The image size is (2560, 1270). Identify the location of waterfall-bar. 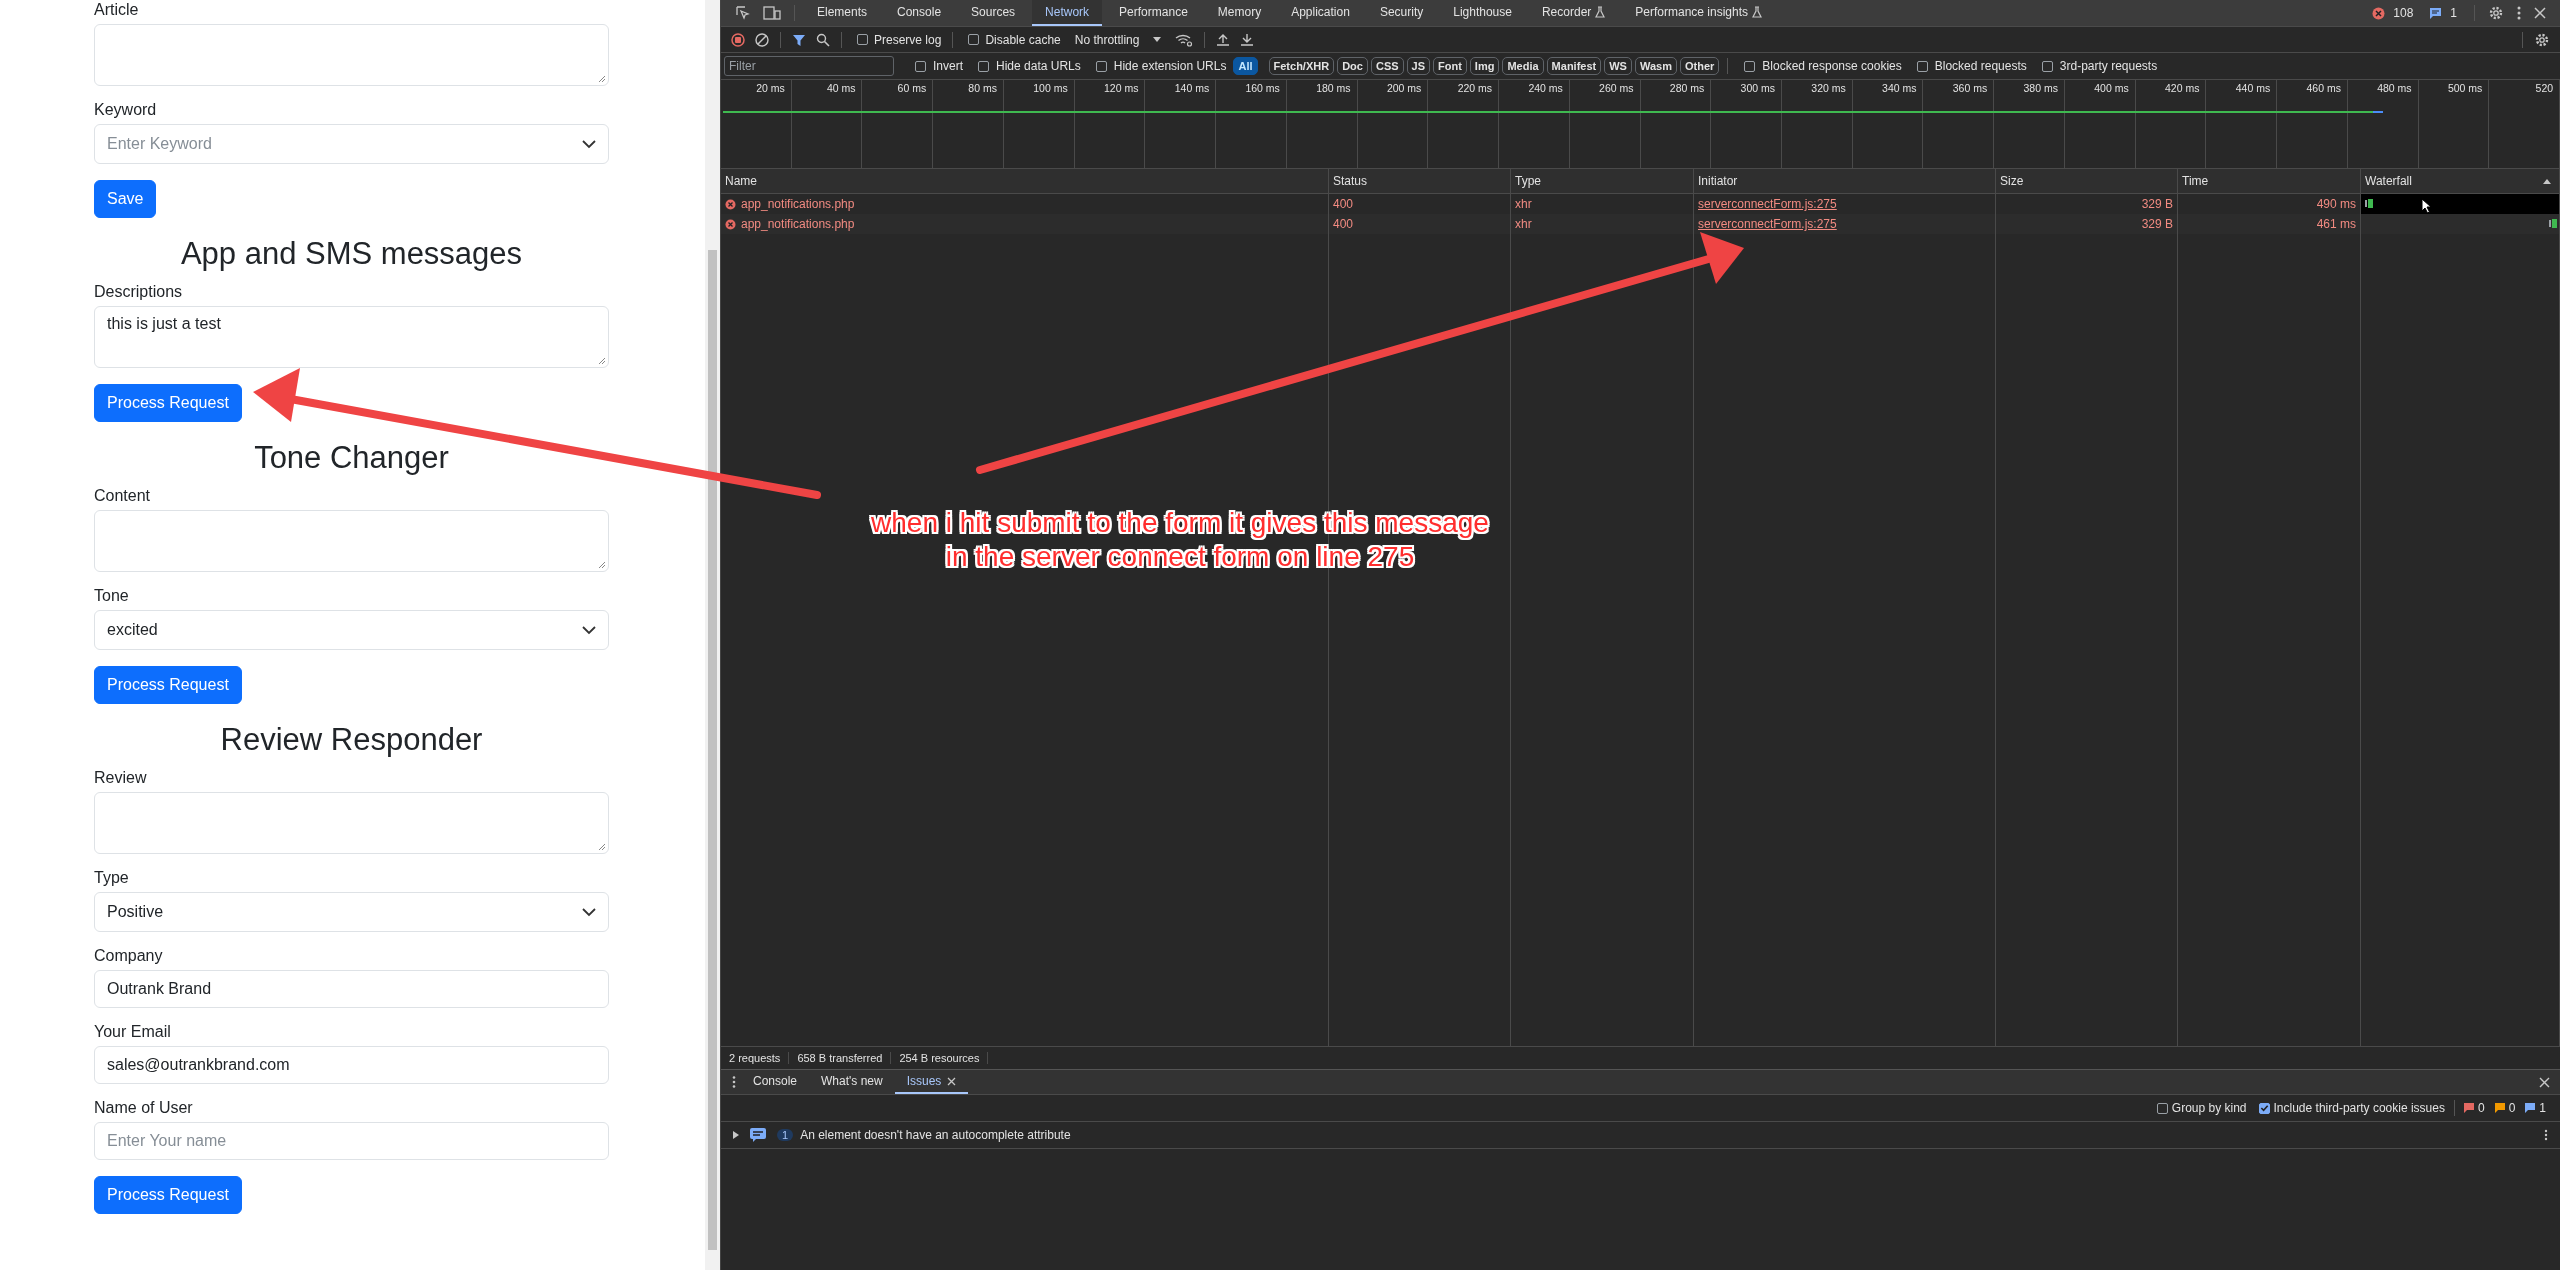
(2369, 203).